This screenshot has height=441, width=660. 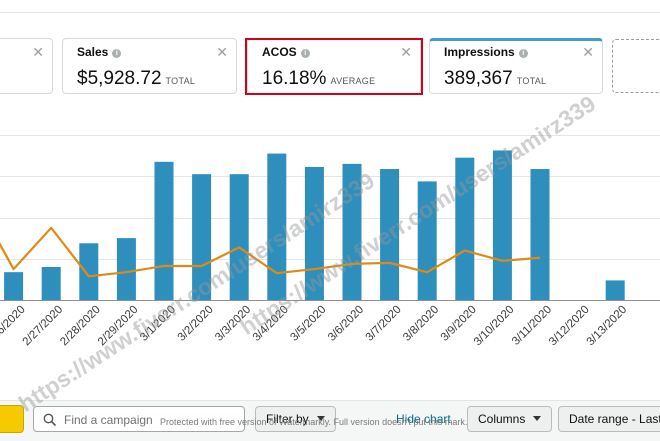 What do you see at coordinates (330, 12) in the screenshot?
I see `header-divider` at bounding box center [330, 12].